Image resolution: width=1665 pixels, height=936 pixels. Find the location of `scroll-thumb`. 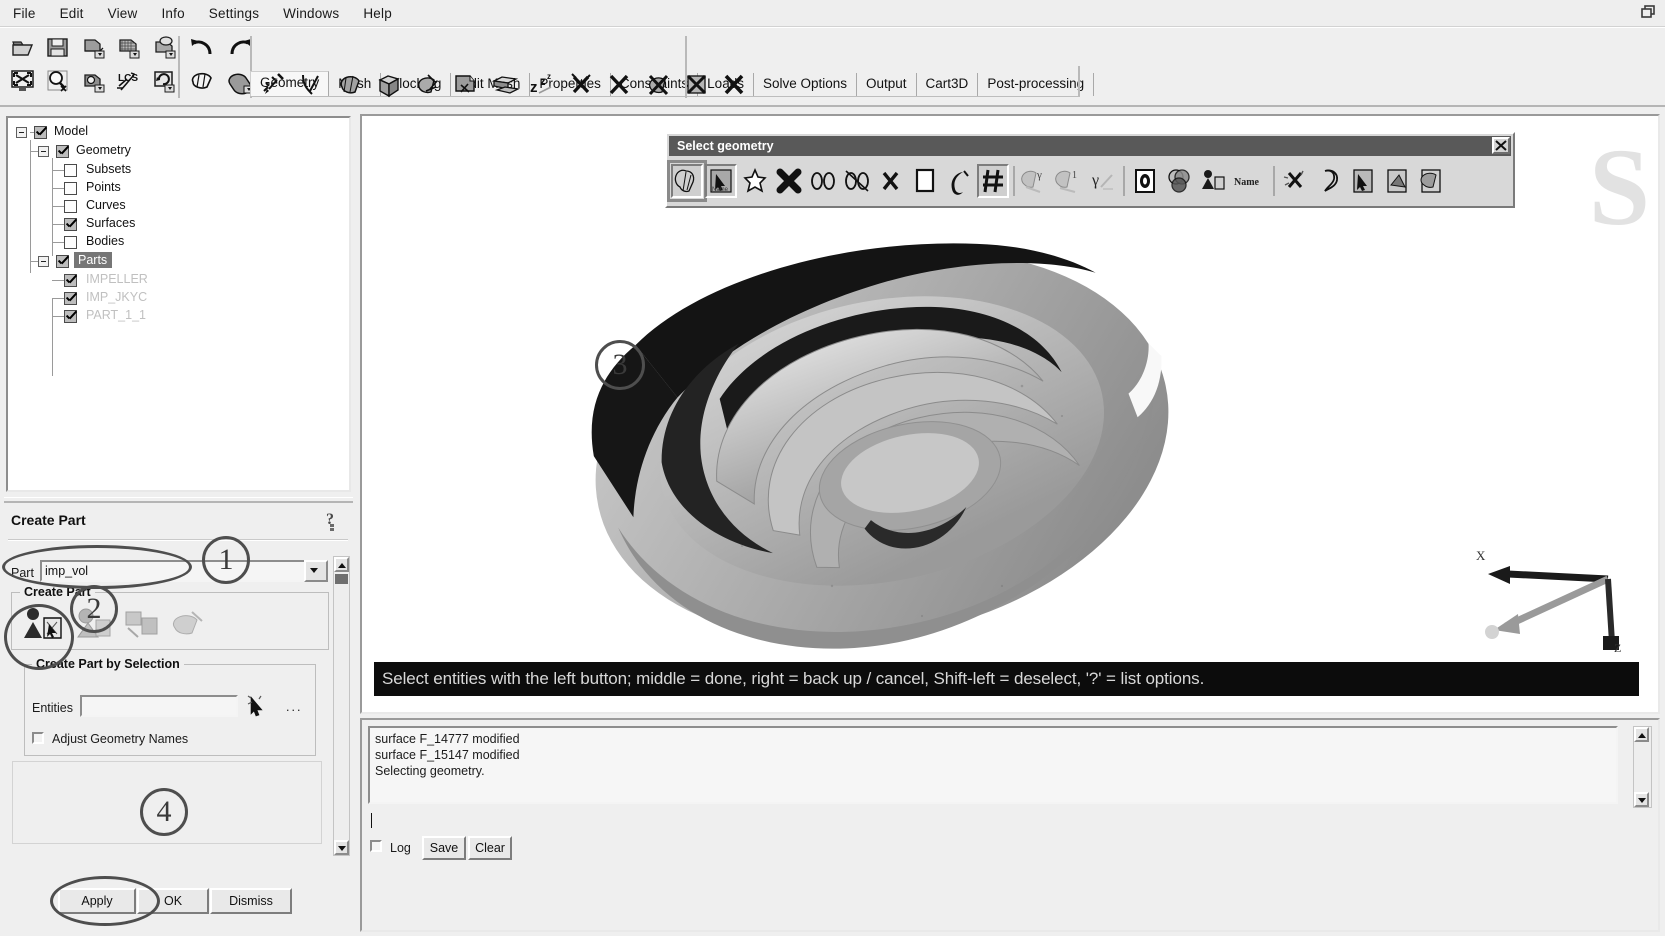

scroll-thumb is located at coordinates (341, 579).